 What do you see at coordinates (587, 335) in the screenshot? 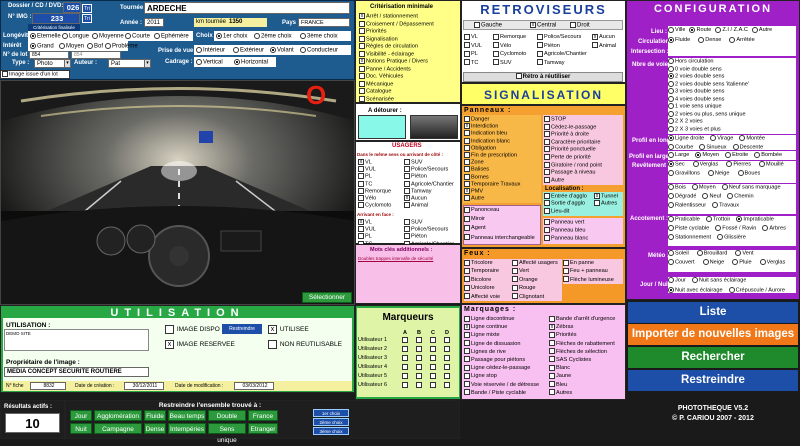
I see `mq_r-priorites: Priorités` at bounding box center [587, 335].